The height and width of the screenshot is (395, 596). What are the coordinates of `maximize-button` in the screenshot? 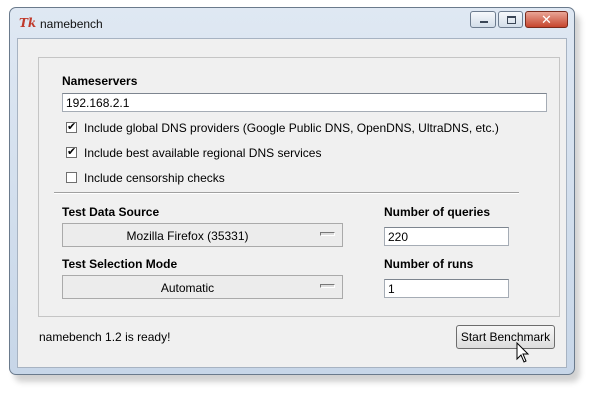 It's located at (510, 19).